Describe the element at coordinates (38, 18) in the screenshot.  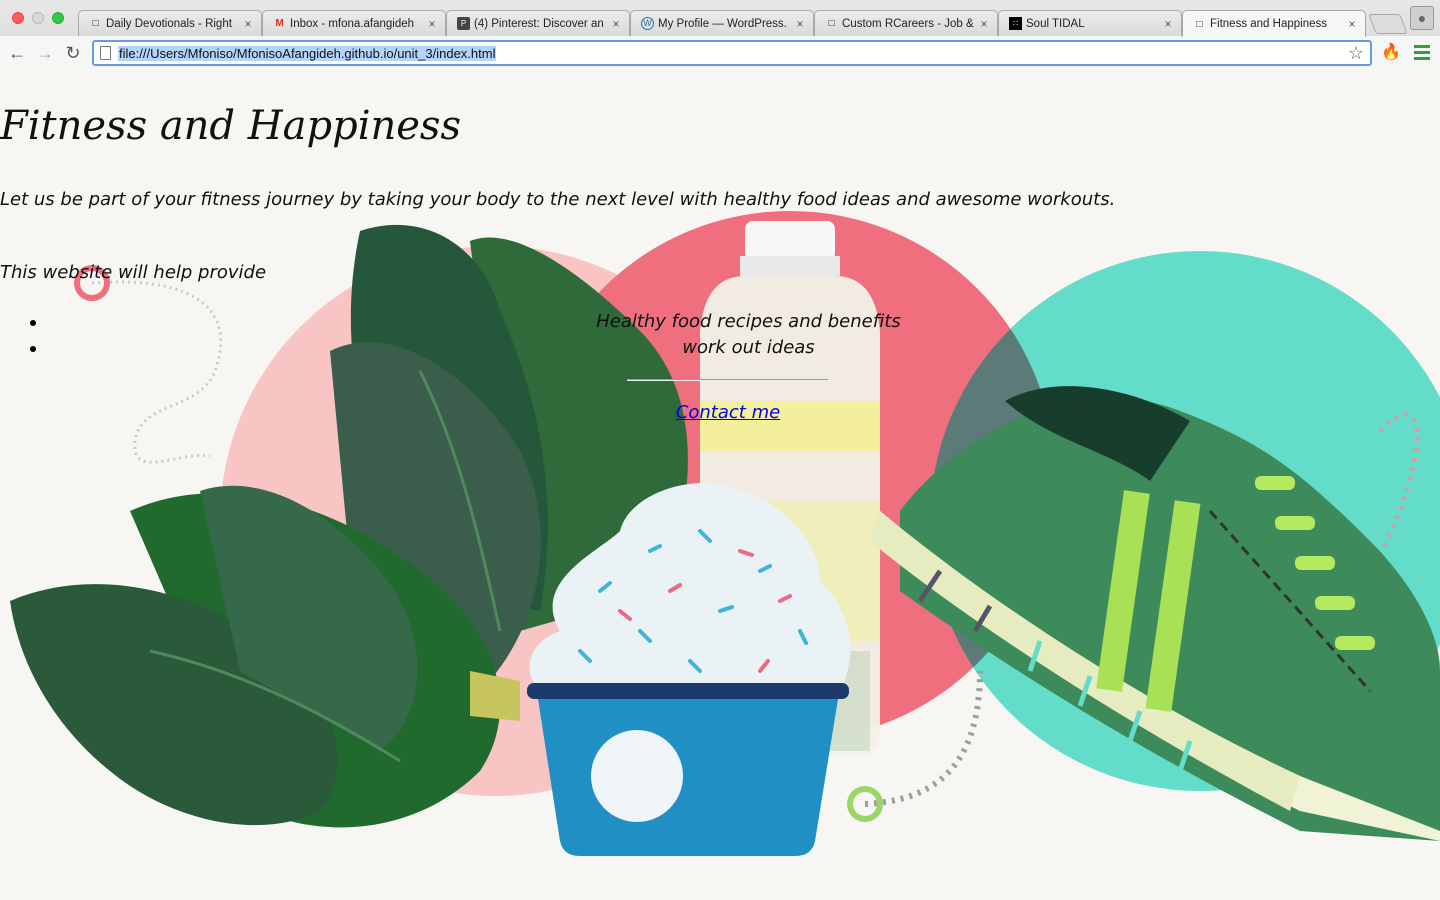
I see `minimize-window-button` at that location.